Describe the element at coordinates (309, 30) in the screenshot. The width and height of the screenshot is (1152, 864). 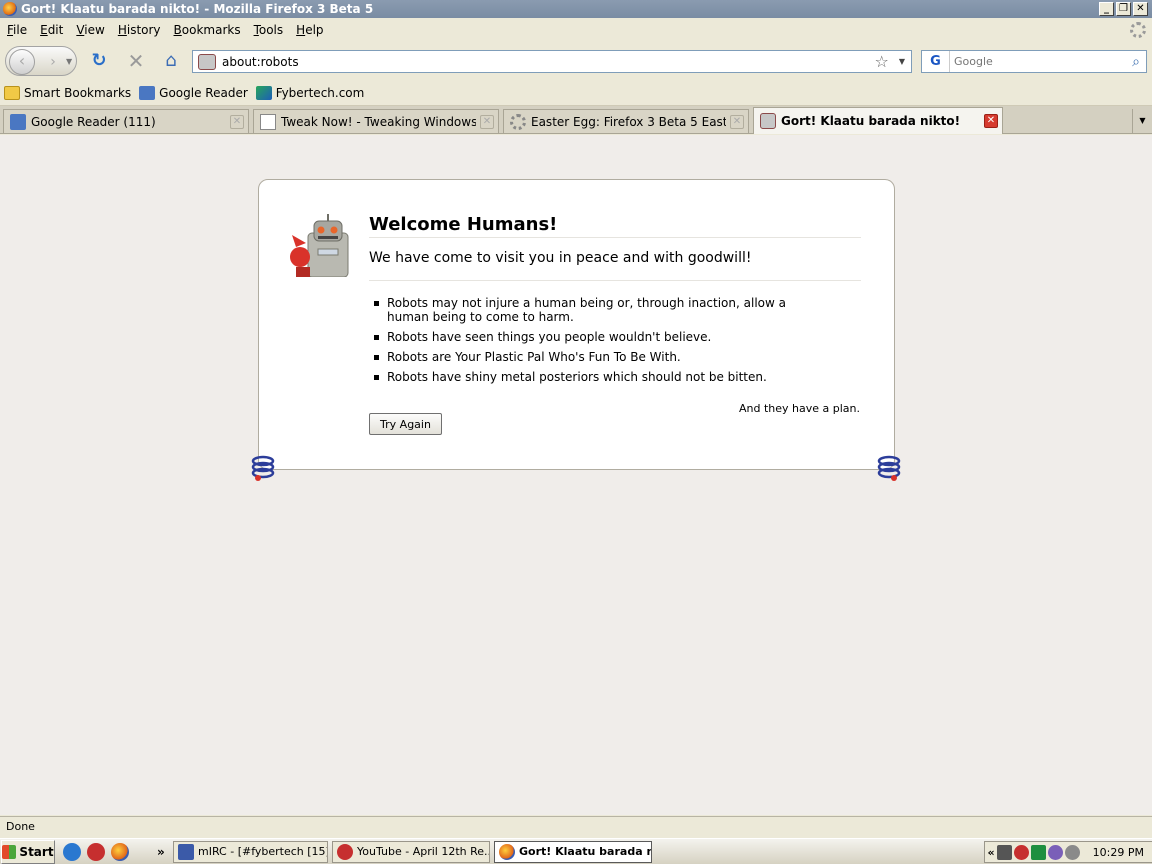
I see `menu-help: Help` at that location.